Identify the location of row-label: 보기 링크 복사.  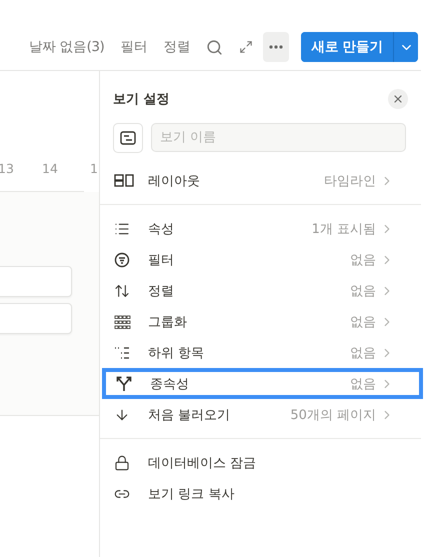
(192, 494).